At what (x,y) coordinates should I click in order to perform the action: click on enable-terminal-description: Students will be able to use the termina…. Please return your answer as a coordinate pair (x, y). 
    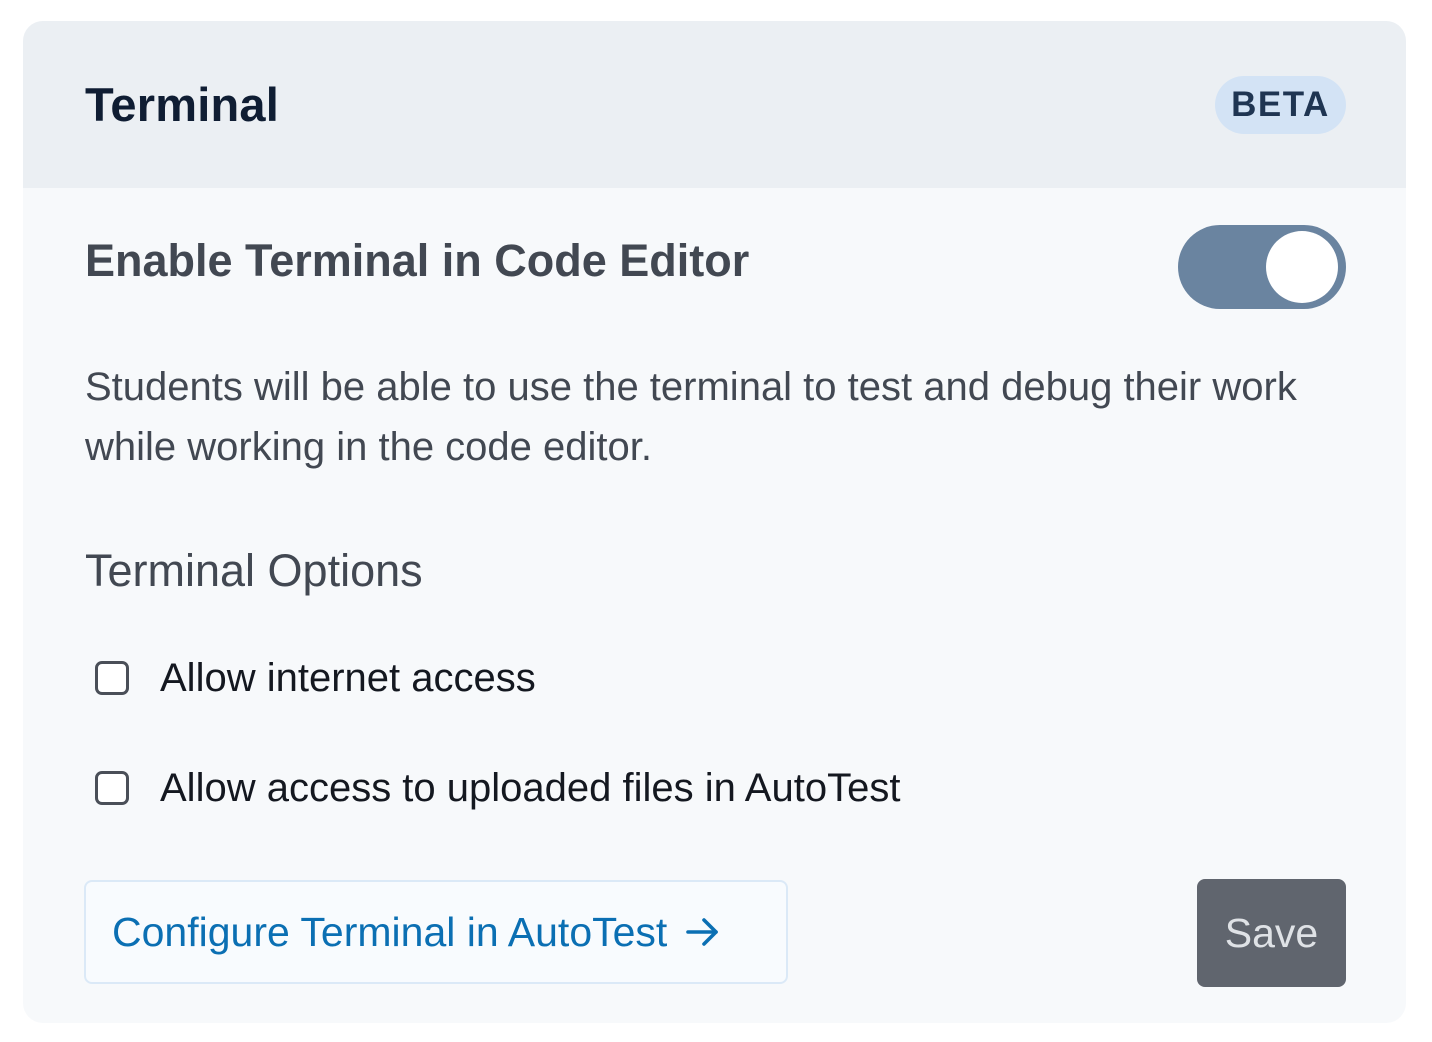
    Looking at the image, I should click on (691, 417).